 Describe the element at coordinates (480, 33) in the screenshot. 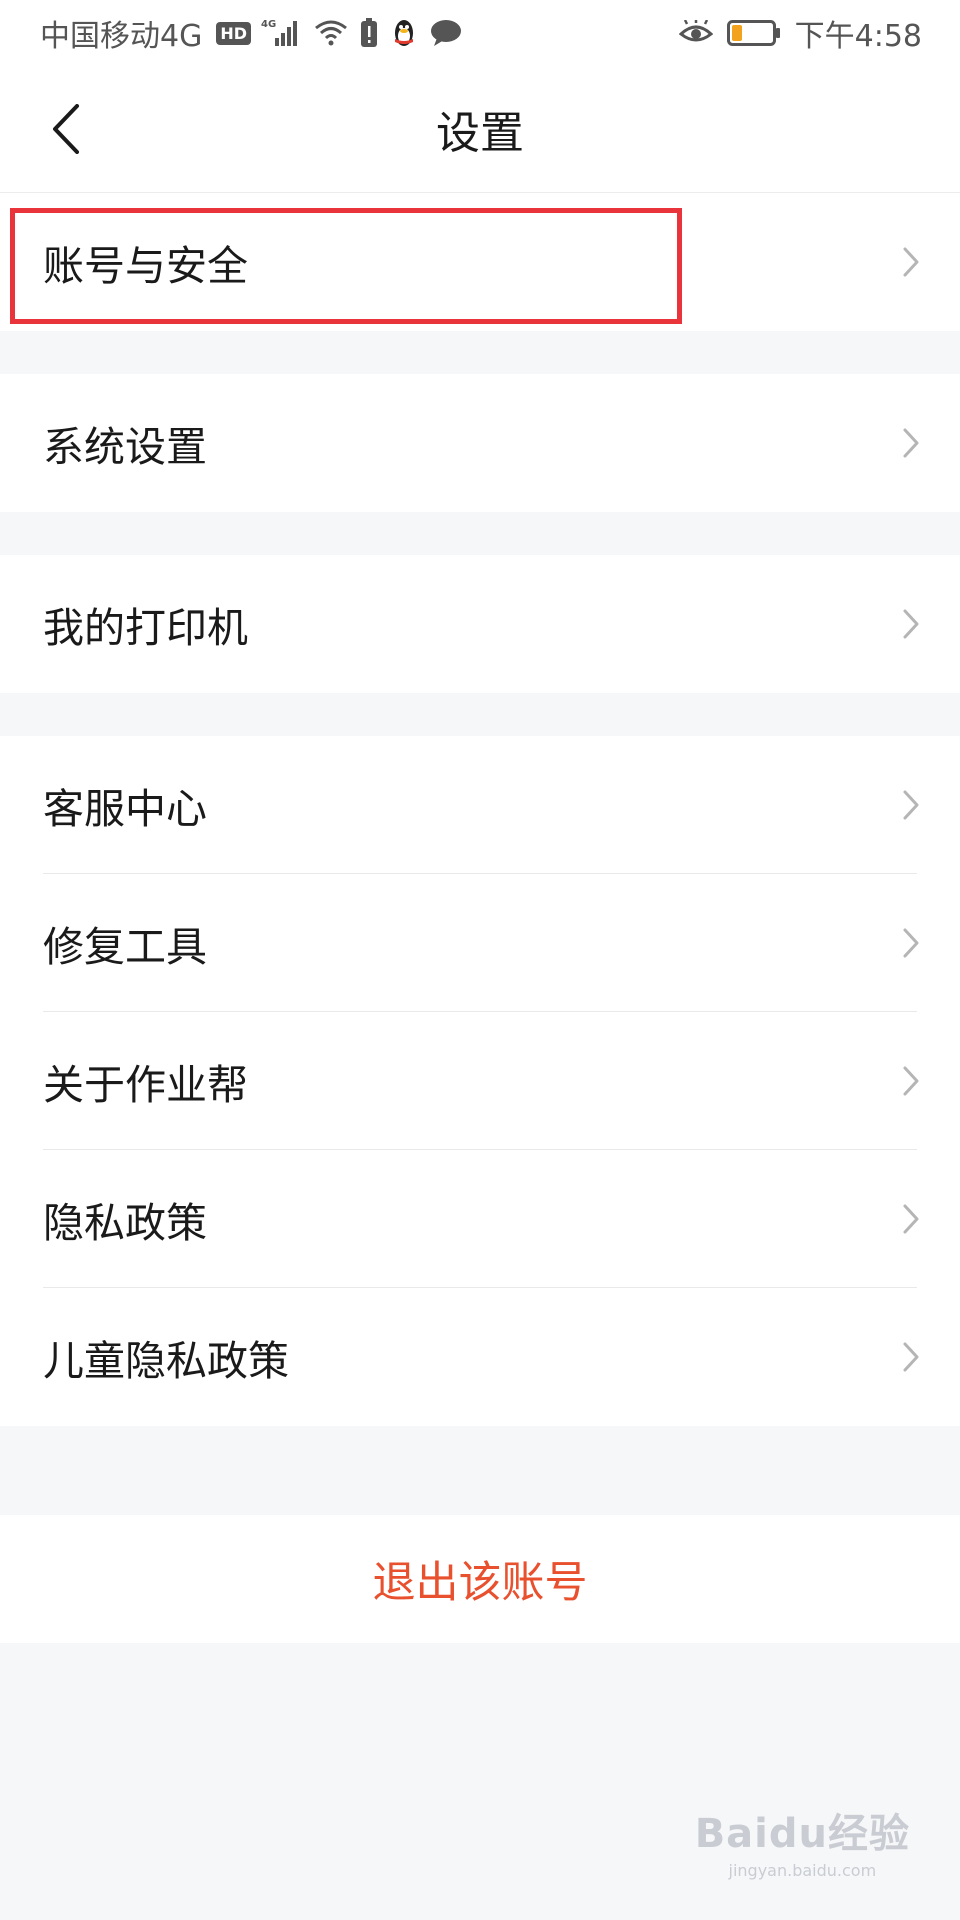

I see `status-bar: 中国移动4G HD 4G 下午4:58` at that location.